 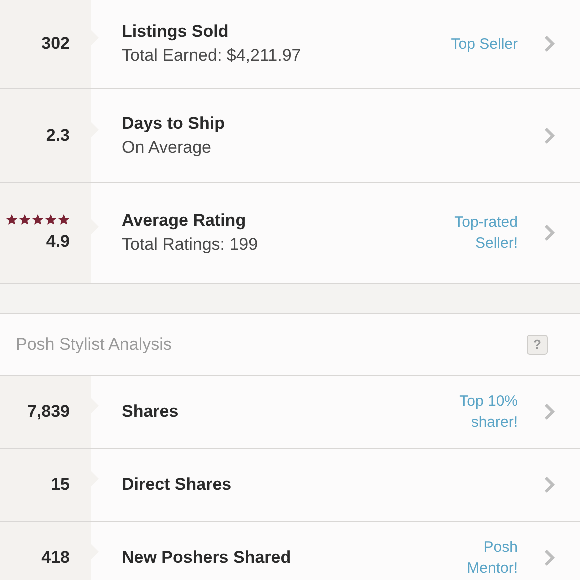 What do you see at coordinates (486, 233) in the screenshot?
I see `achievement-label: Top-rated Seller!` at bounding box center [486, 233].